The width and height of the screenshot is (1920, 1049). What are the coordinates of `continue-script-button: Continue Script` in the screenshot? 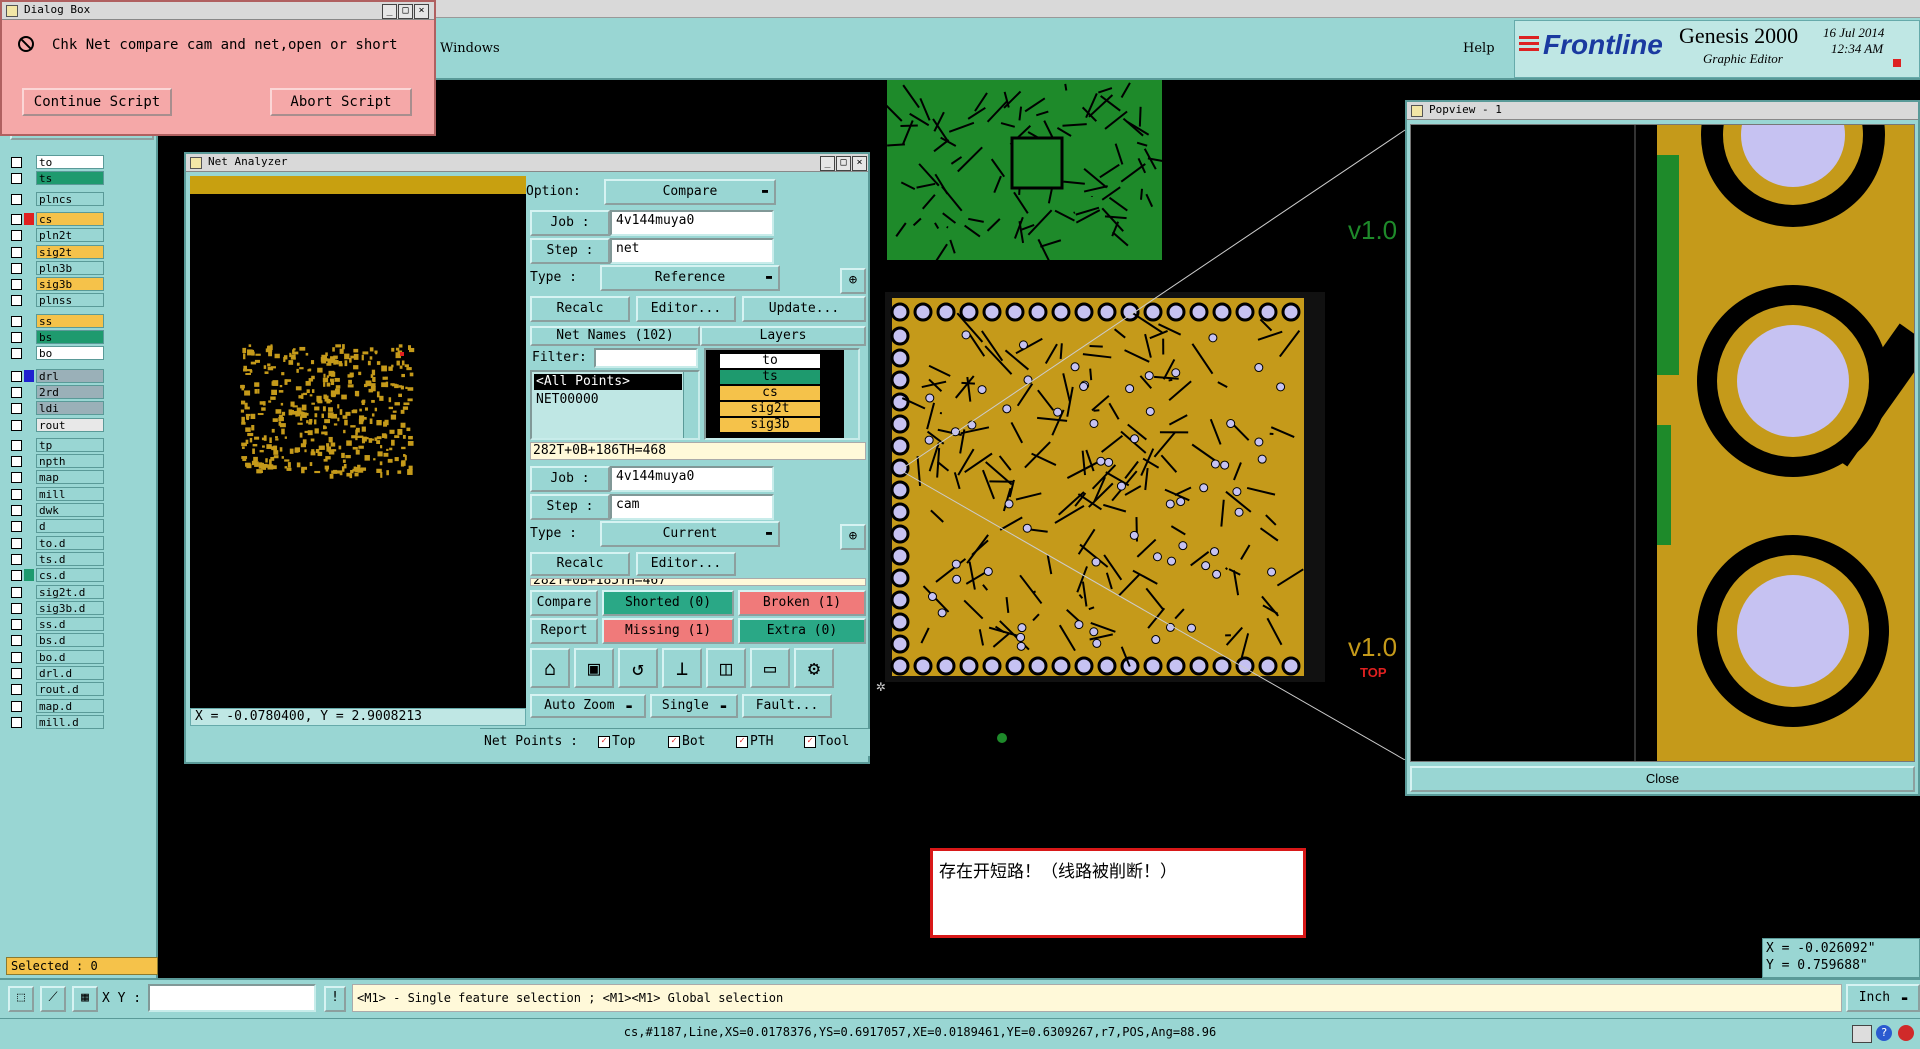 It's located at (97, 102).